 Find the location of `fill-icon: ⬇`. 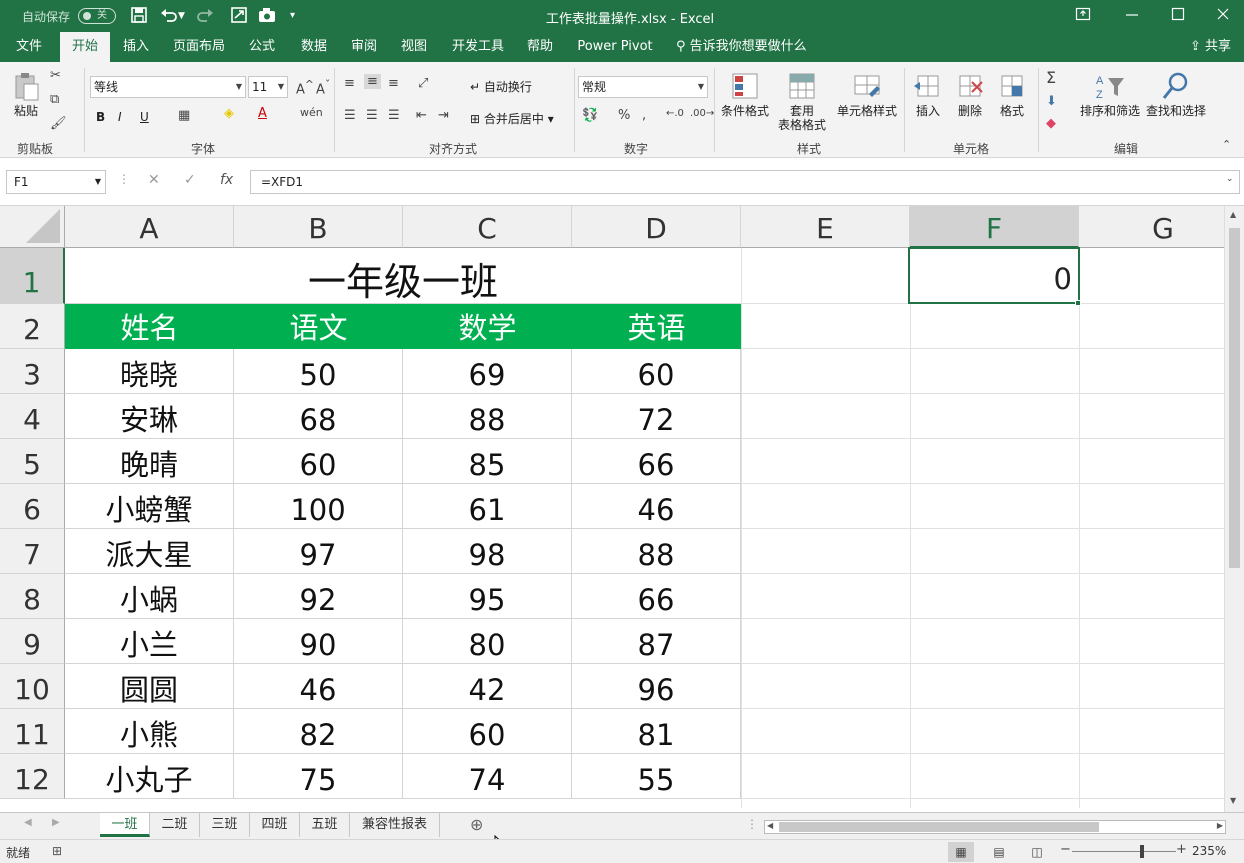

fill-icon: ⬇ is located at coordinates (1051, 101).